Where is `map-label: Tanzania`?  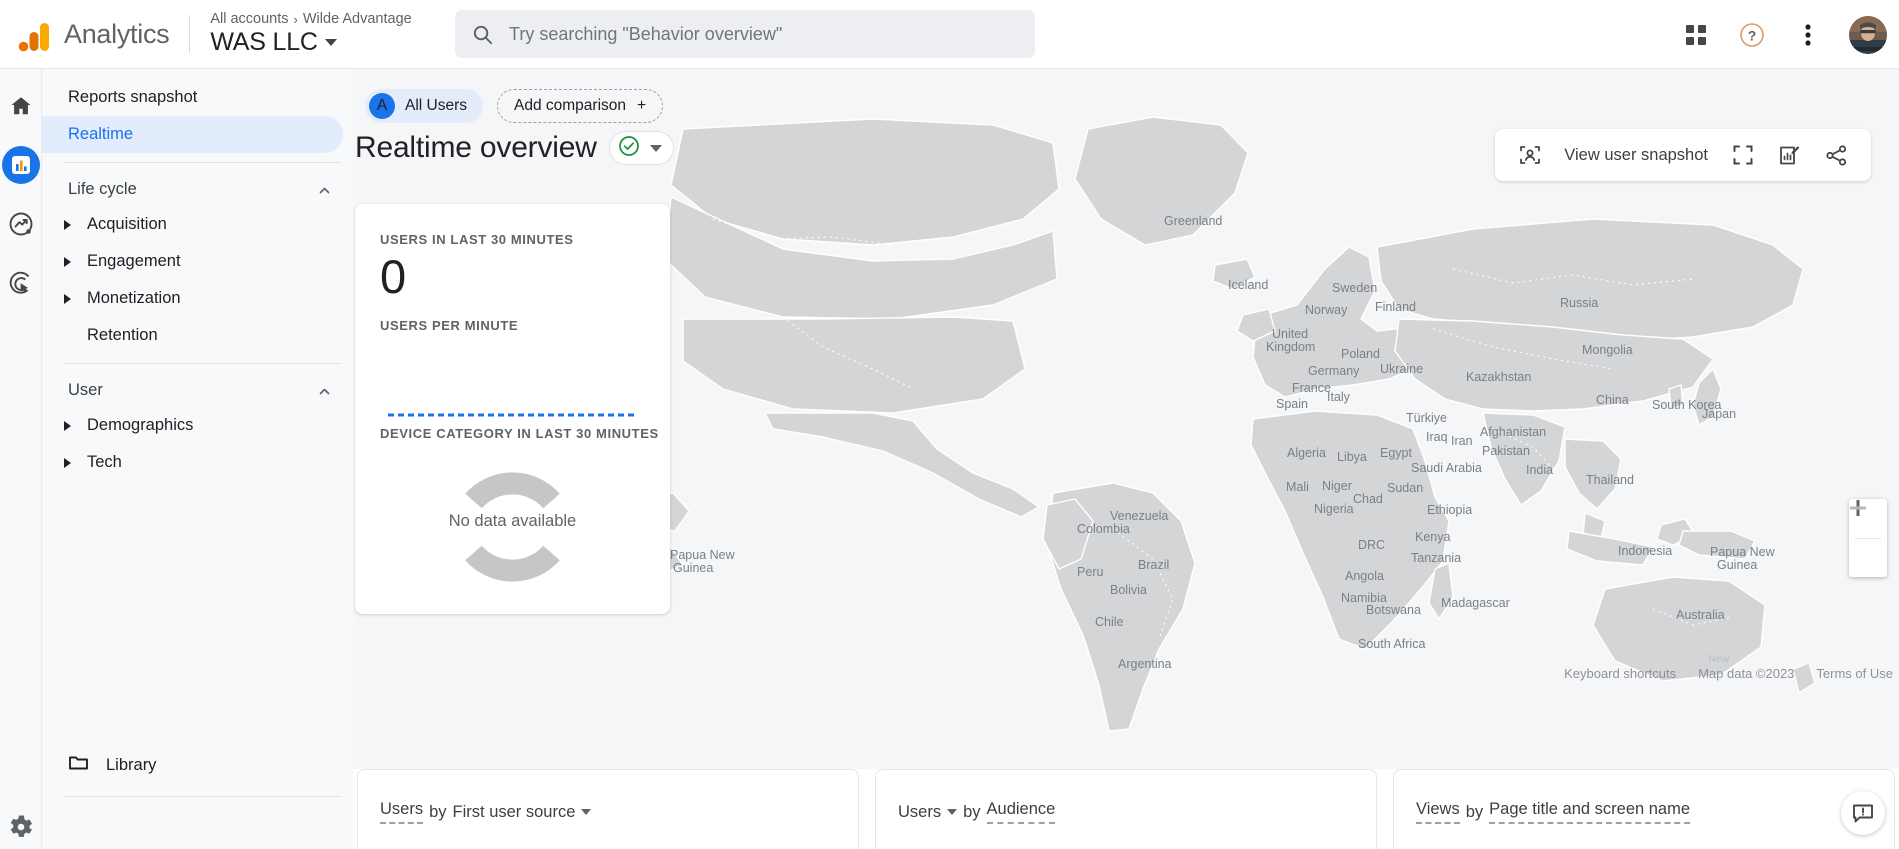
map-label: Tanzania is located at coordinates (1436, 558).